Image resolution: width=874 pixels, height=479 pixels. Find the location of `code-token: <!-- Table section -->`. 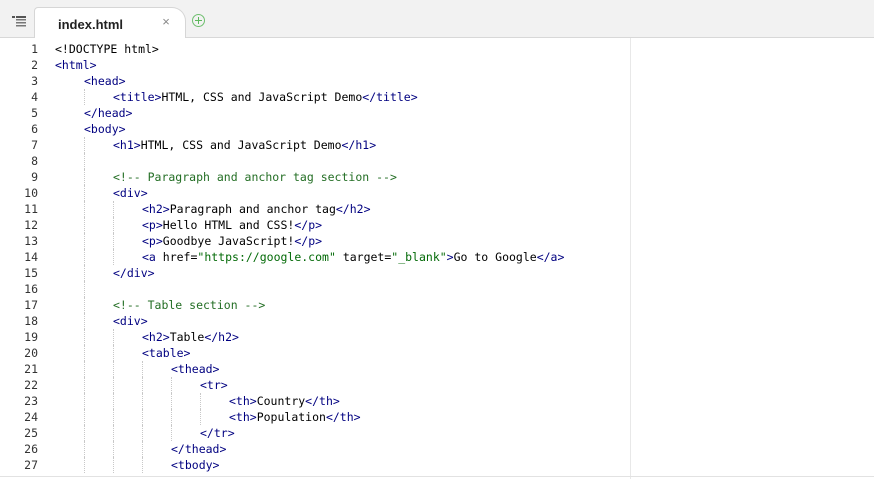

code-token: <!-- Table section --> is located at coordinates (189, 305).